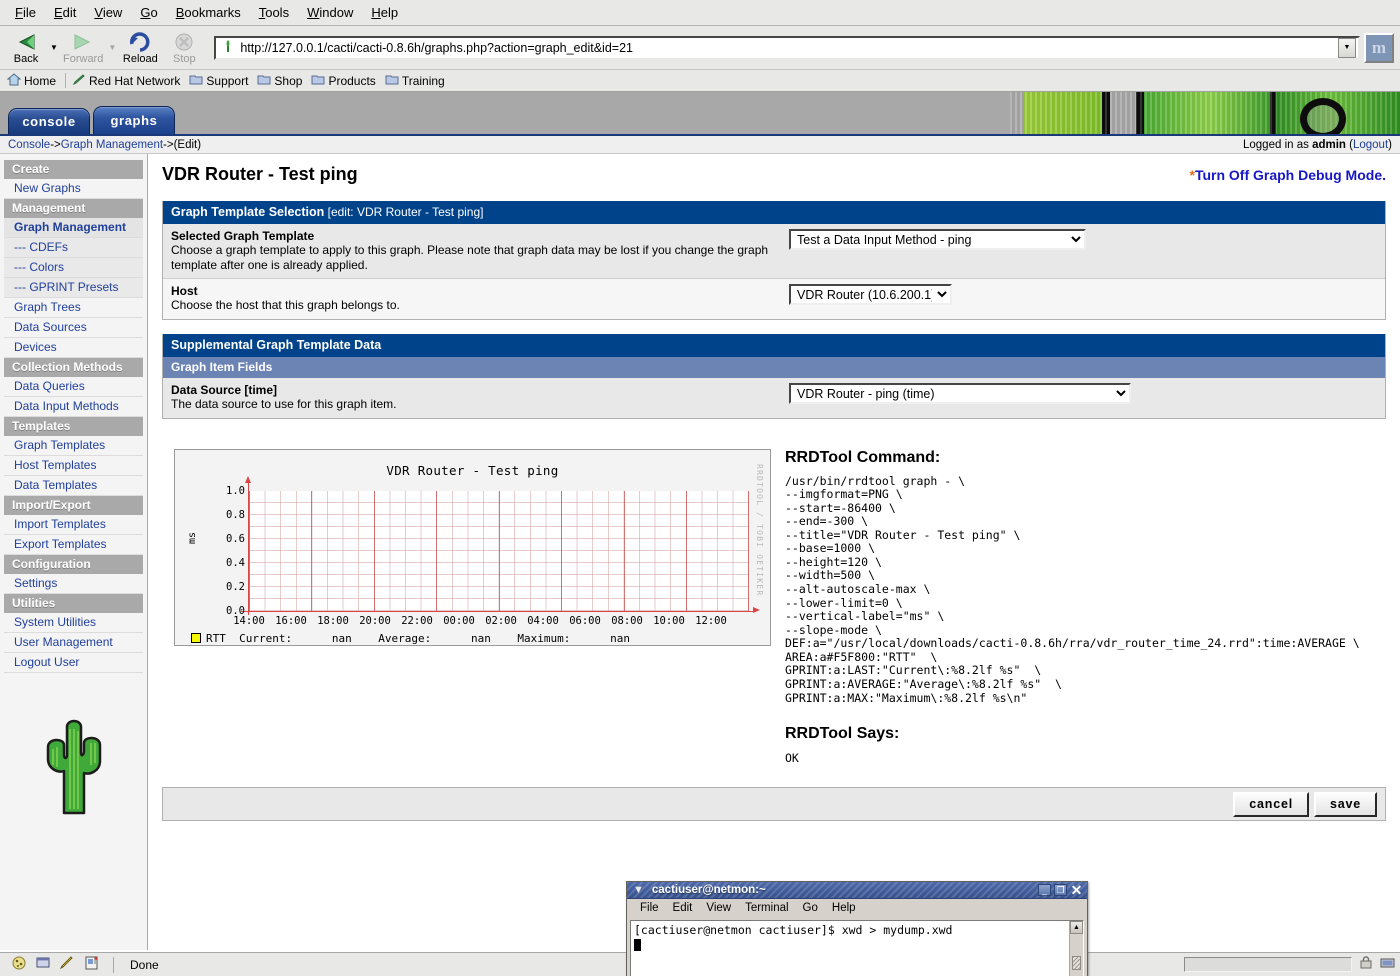 The image size is (1400, 976). I want to click on toggle-graph-debug-mode-link: *Turn Off Graph Debug Mode., so click(1287, 175).